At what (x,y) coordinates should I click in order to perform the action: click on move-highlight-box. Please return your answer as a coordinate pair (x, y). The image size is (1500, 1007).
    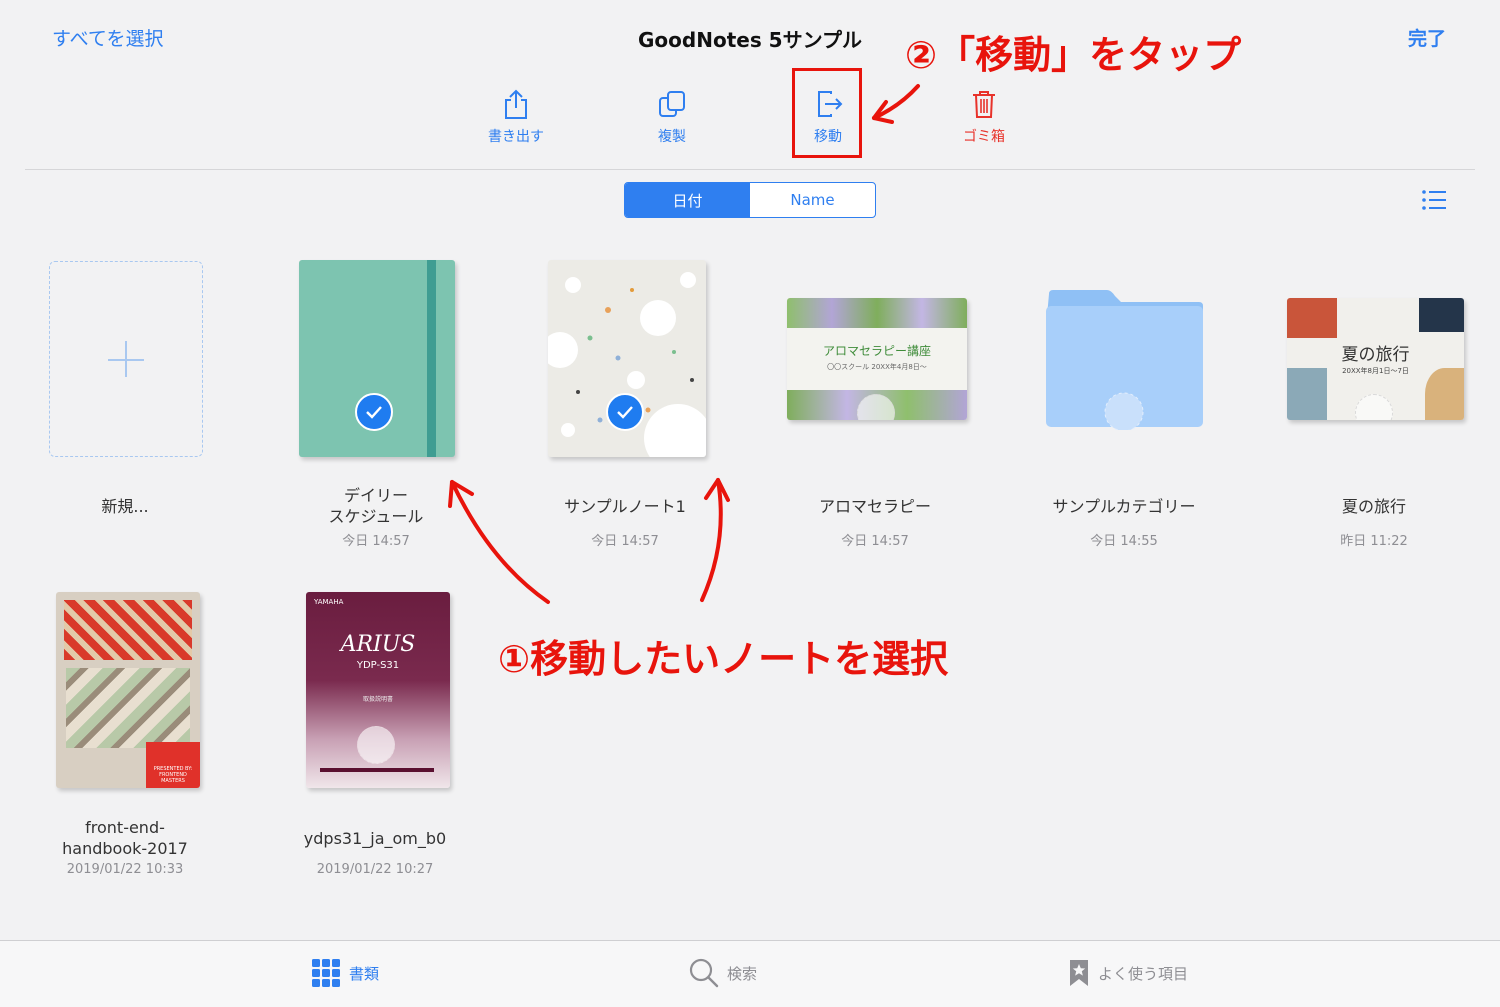
    Looking at the image, I should click on (827, 113).